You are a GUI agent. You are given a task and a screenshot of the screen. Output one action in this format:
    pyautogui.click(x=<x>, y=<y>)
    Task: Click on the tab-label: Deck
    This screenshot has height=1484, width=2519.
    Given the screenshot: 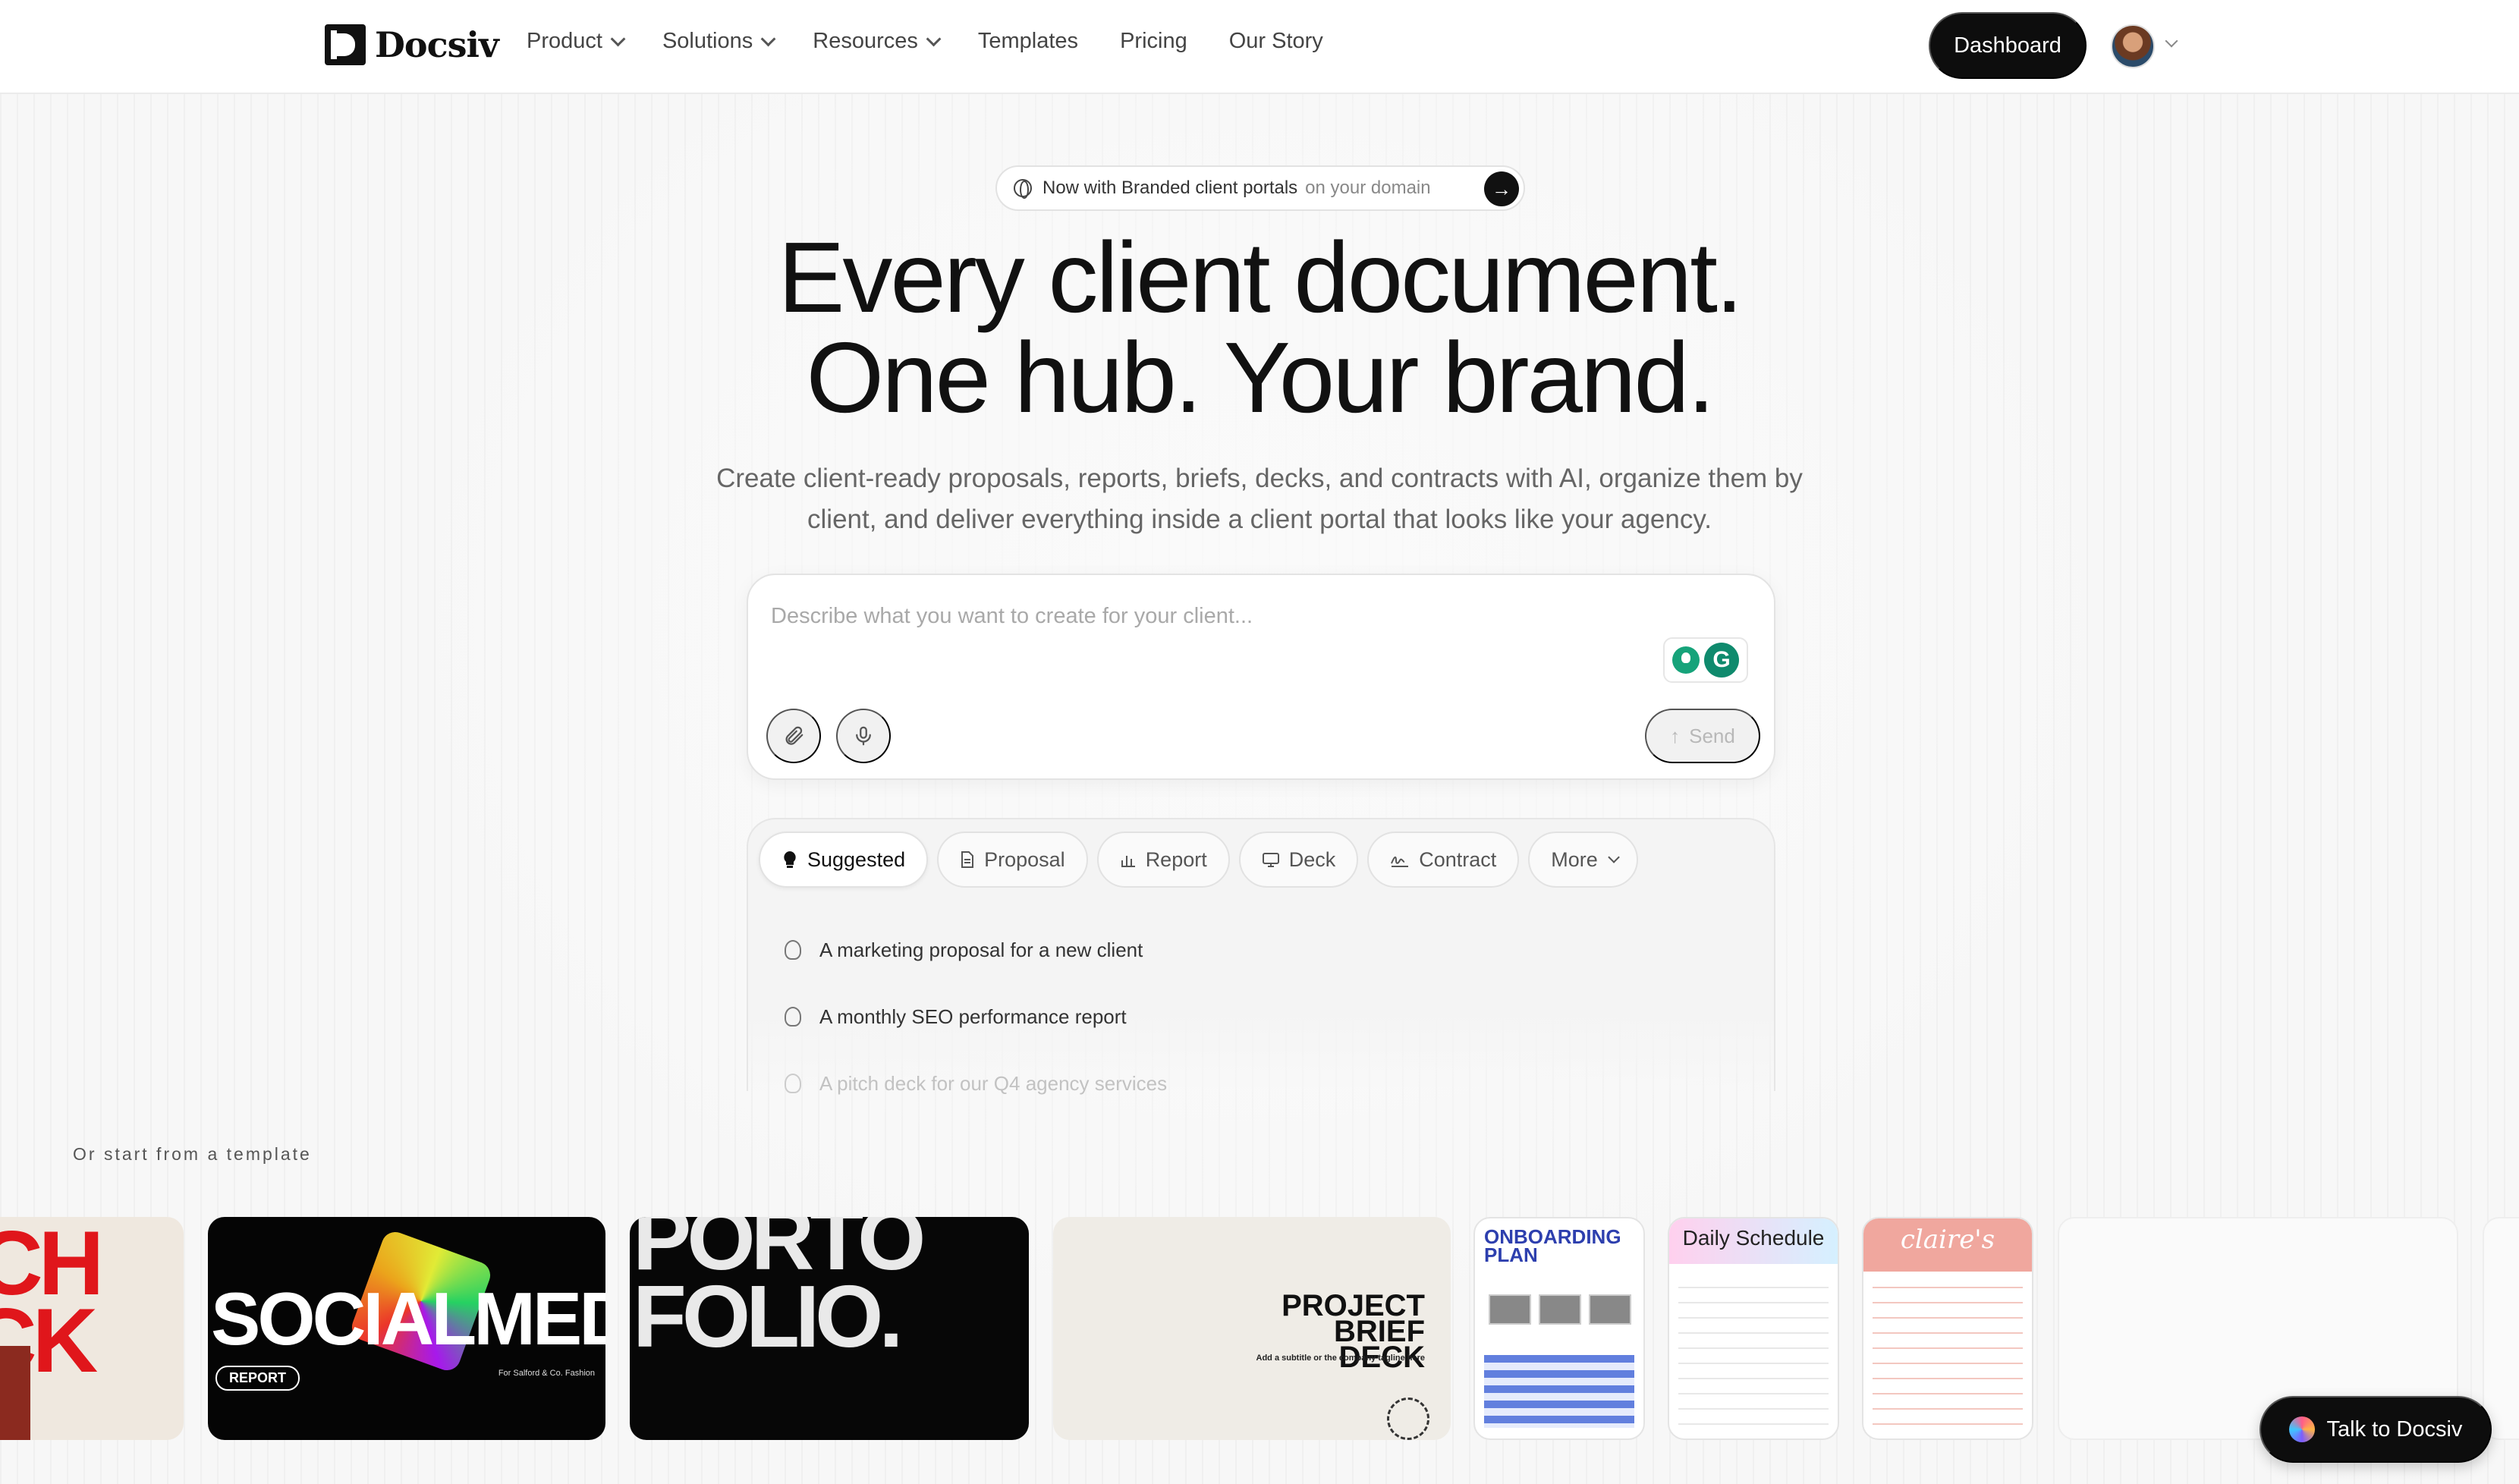 What is the action you would take?
    pyautogui.click(x=1312, y=859)
    